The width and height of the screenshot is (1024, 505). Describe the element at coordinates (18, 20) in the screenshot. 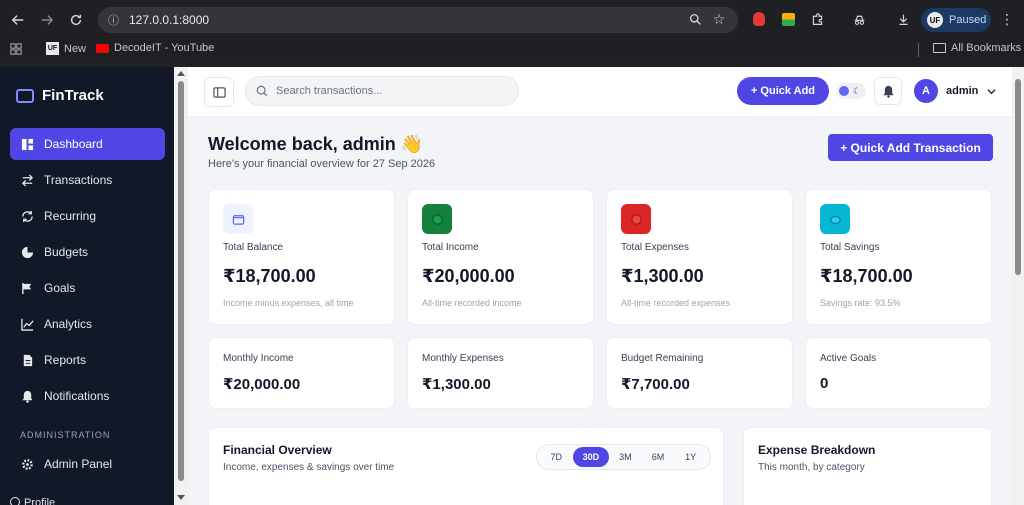

I see `back-icon` at that location.